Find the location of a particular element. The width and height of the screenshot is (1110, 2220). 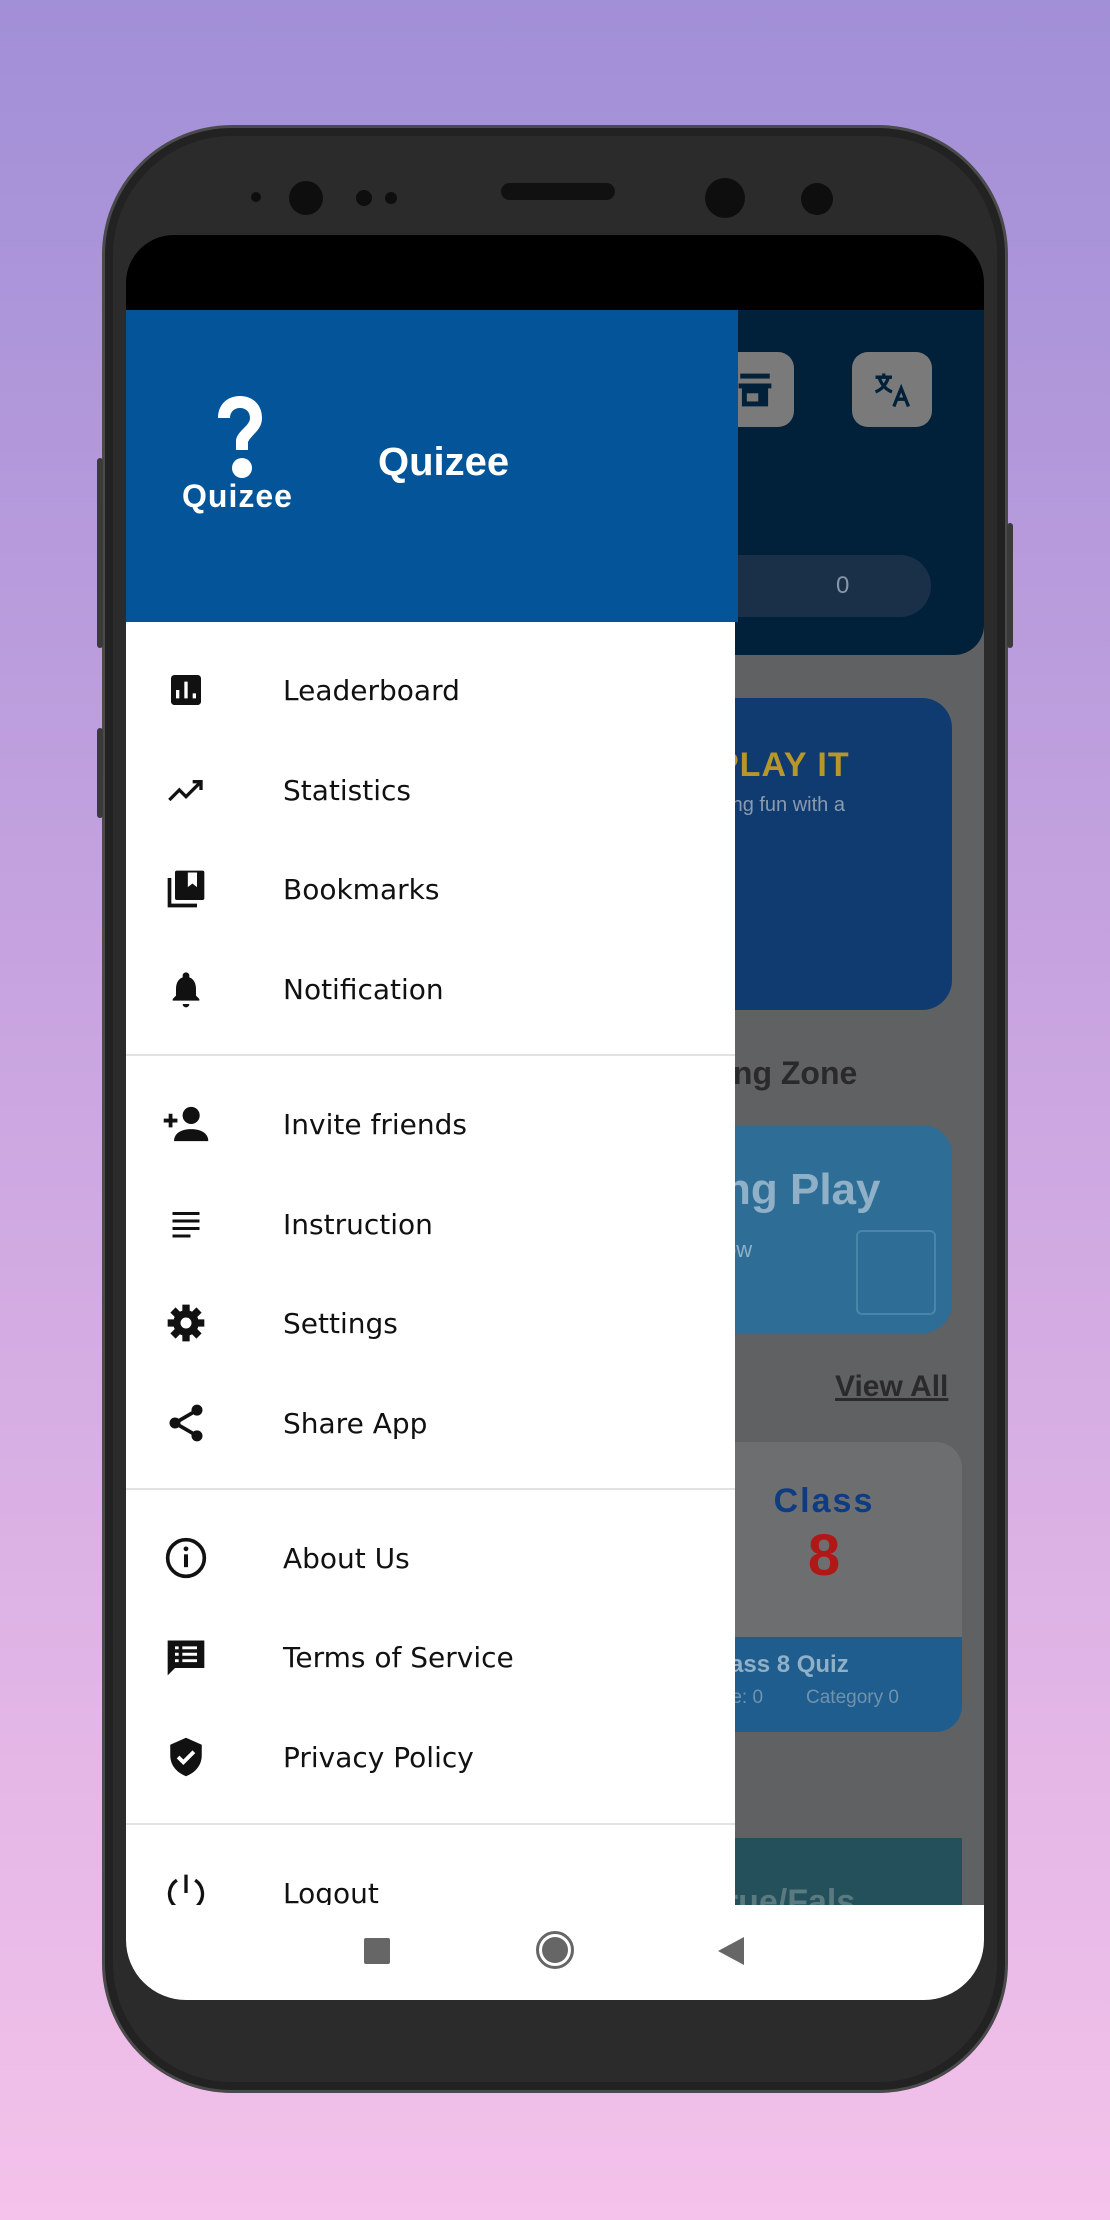

earpiece-speaker is located at coordinates (558, 191).